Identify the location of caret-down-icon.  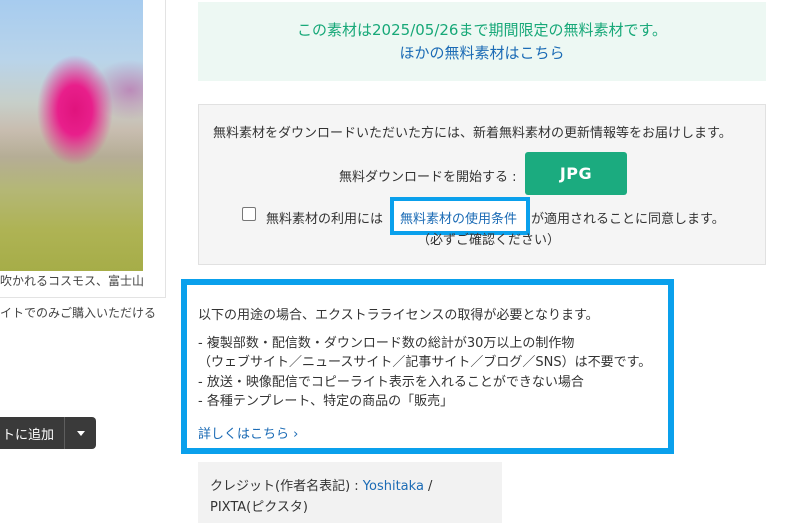
(80, 433).